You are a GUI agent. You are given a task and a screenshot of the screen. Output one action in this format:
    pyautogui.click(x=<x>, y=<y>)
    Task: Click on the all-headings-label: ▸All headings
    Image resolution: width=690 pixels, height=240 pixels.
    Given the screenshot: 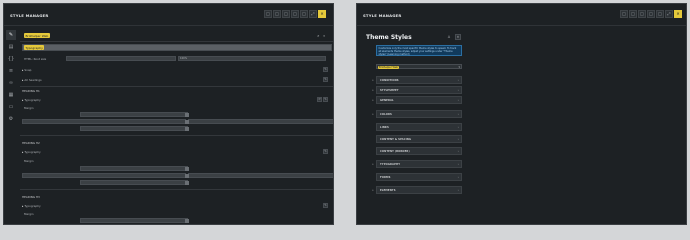 What is the action you would take?
    pyautogui.click(x=32, y=80)
    